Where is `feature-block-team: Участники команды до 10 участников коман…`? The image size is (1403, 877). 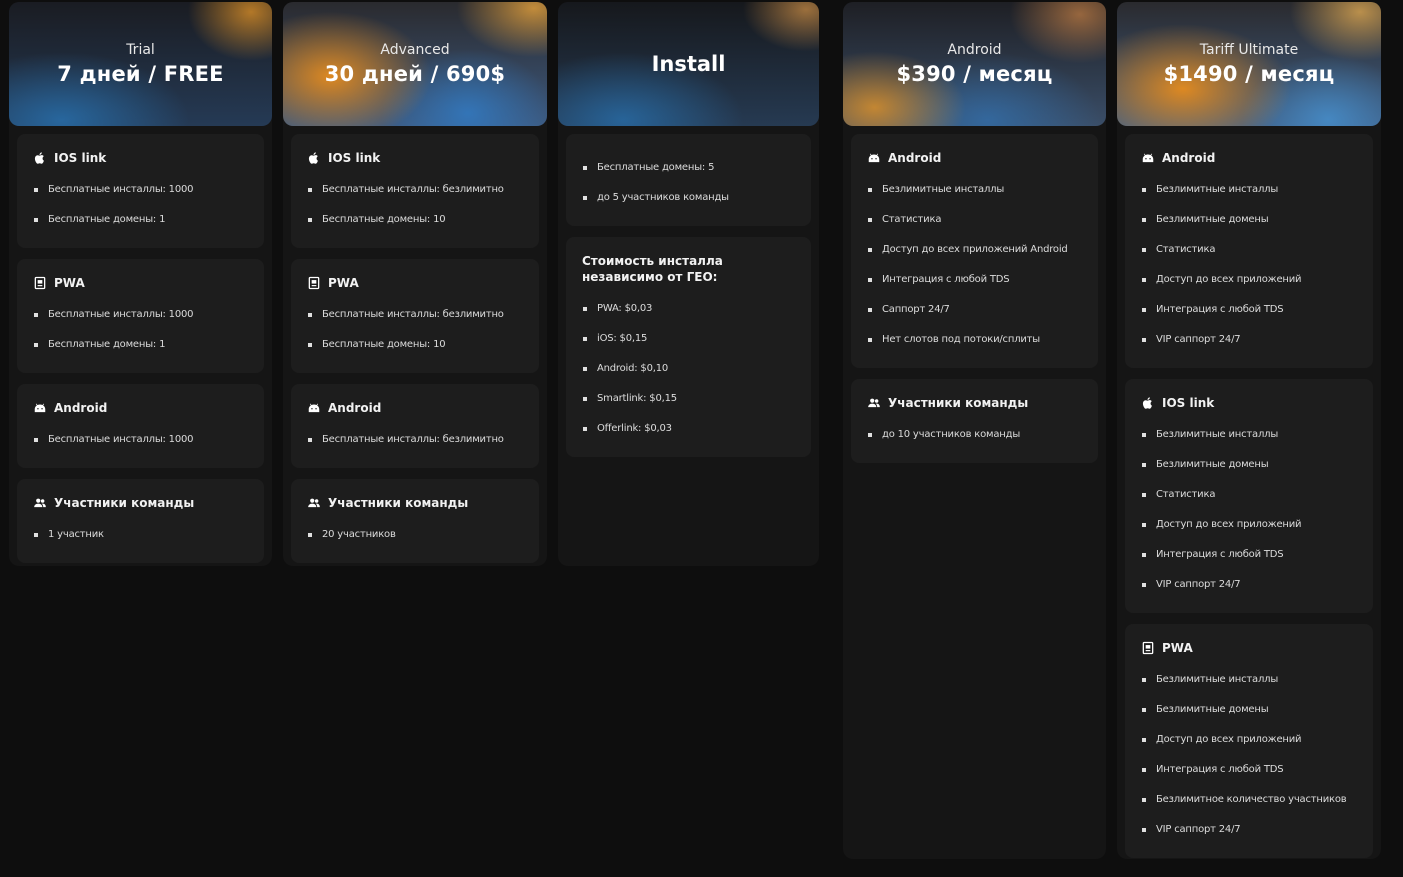
feature-block-team: Участники команды до 10 участников коман… is located at coordinates (974, 421).